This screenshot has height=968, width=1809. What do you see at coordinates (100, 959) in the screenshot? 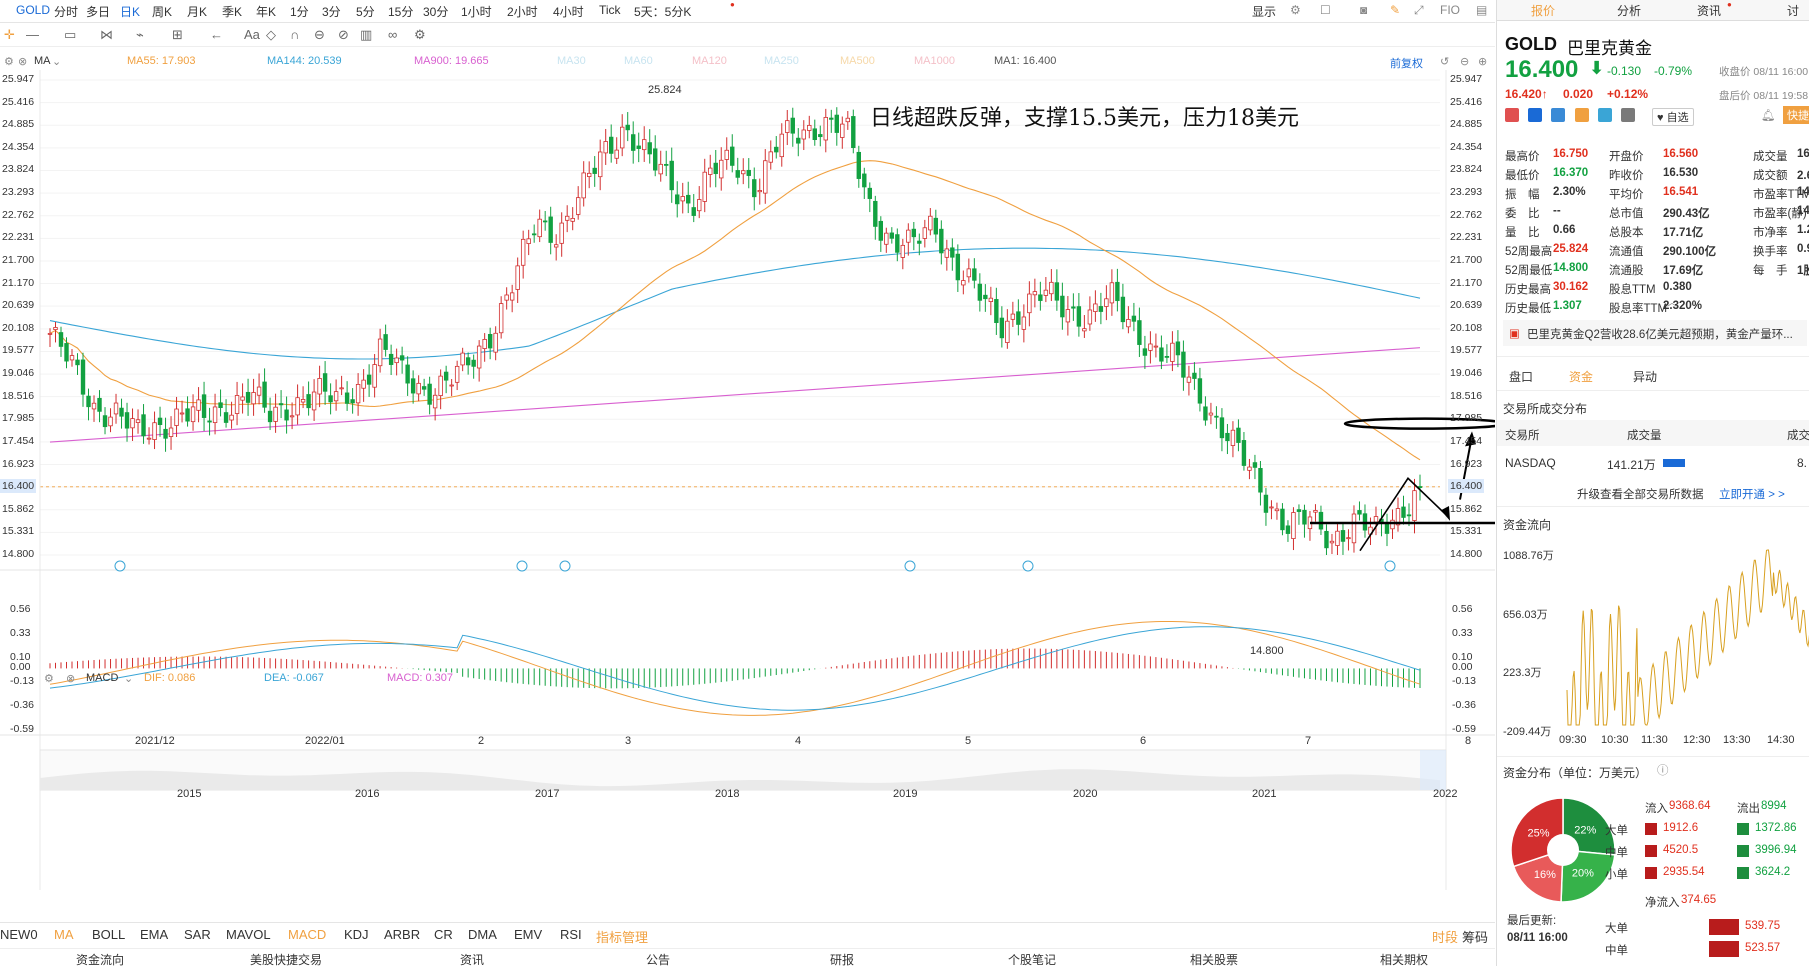
I see `info-tab: 资金流向` at bounding box center [100, 959].